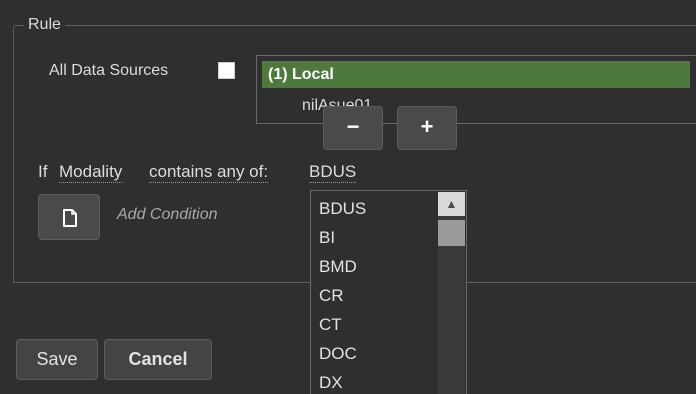 The width and height of the screenshot is (696, 394). I want to click on condition-prefix: If, so click(43, 171).